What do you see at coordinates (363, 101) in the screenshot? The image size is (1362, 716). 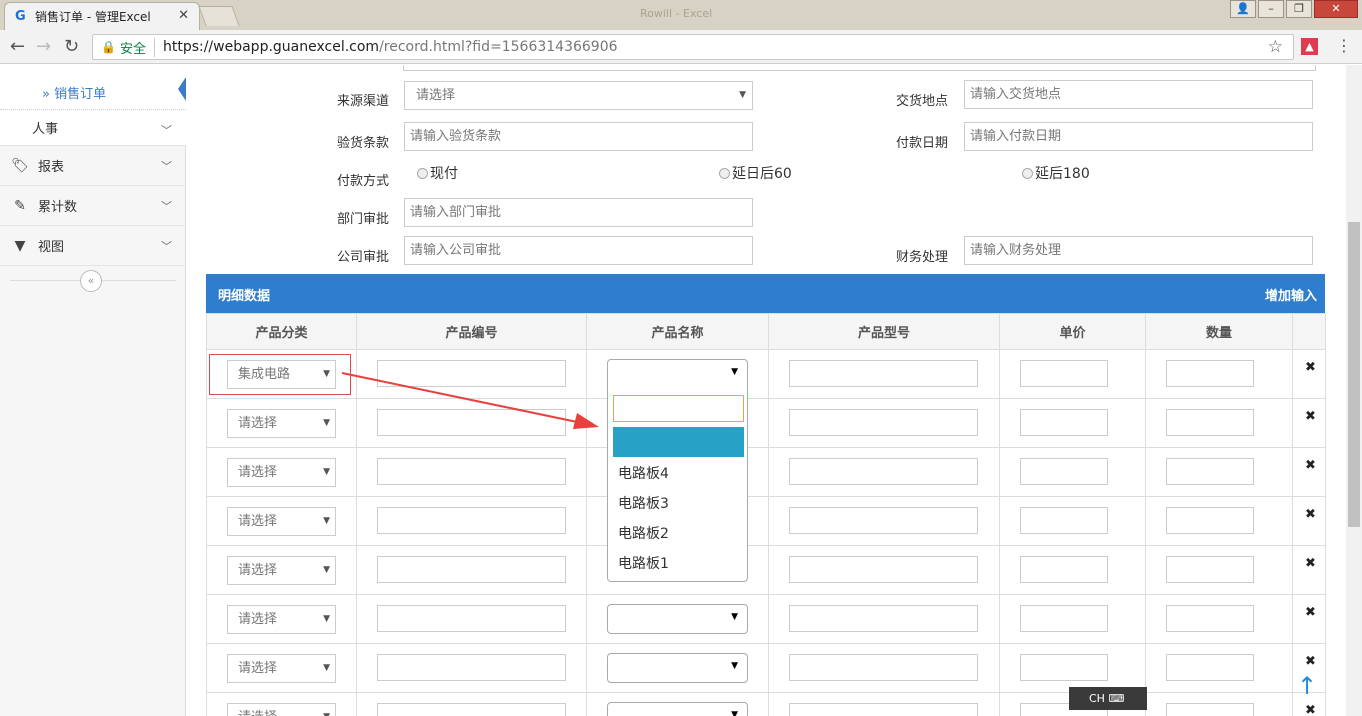 I see `source-channel-label: 来源渠道` at bounding box center [363, 101].